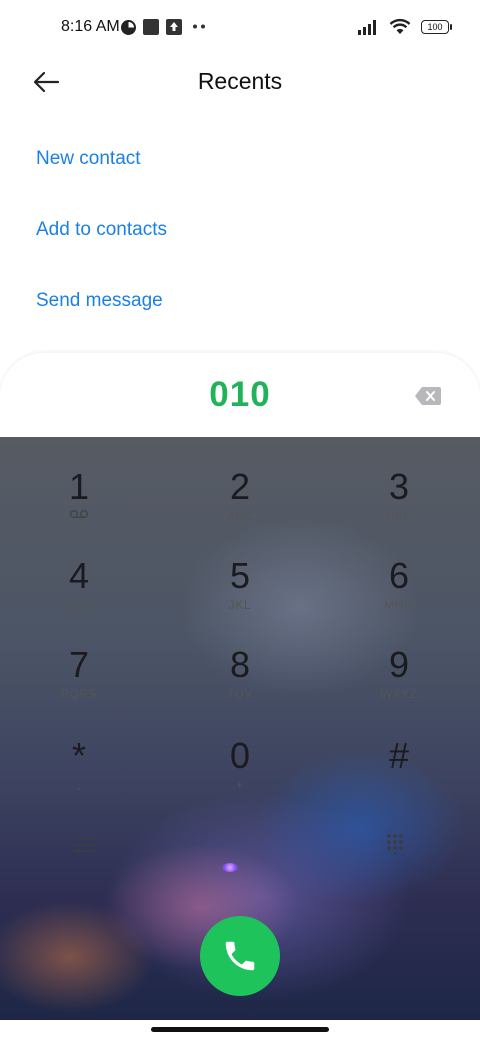  Describe the element at coordinates (240, 664) in the screenshot. I see `key-digit: 8` at that location.